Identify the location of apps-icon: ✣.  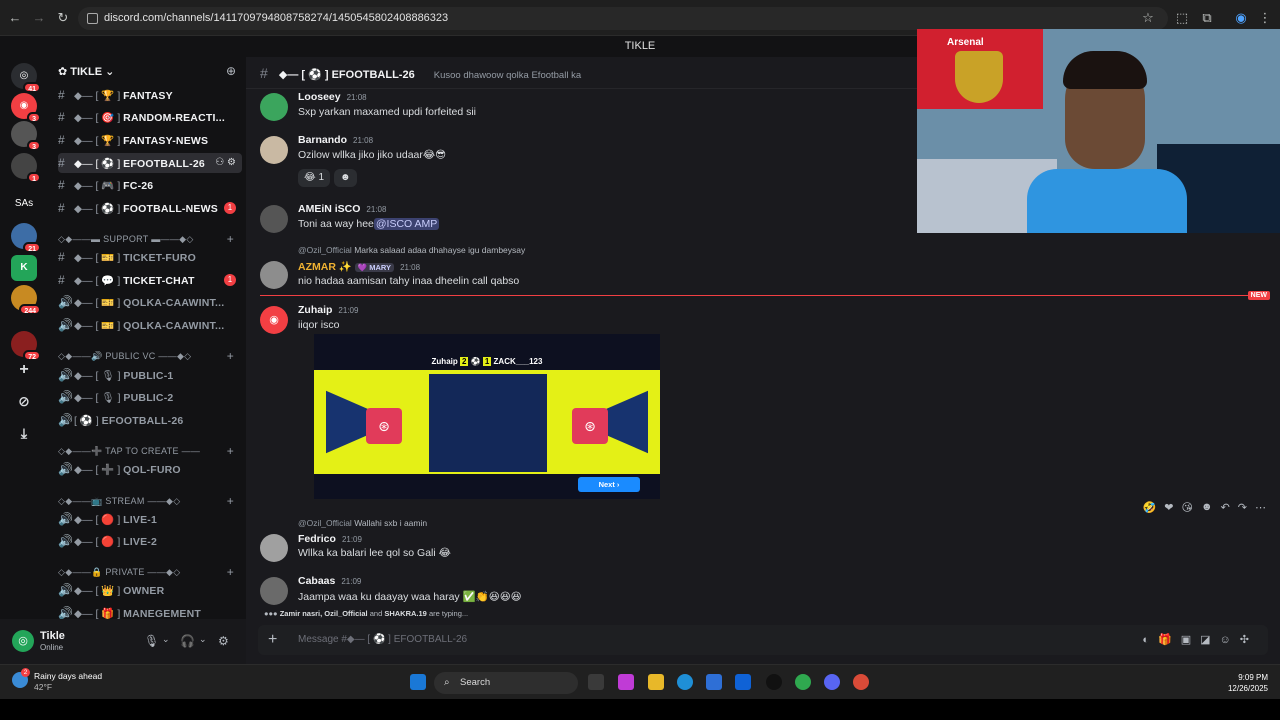
(1249, 640).